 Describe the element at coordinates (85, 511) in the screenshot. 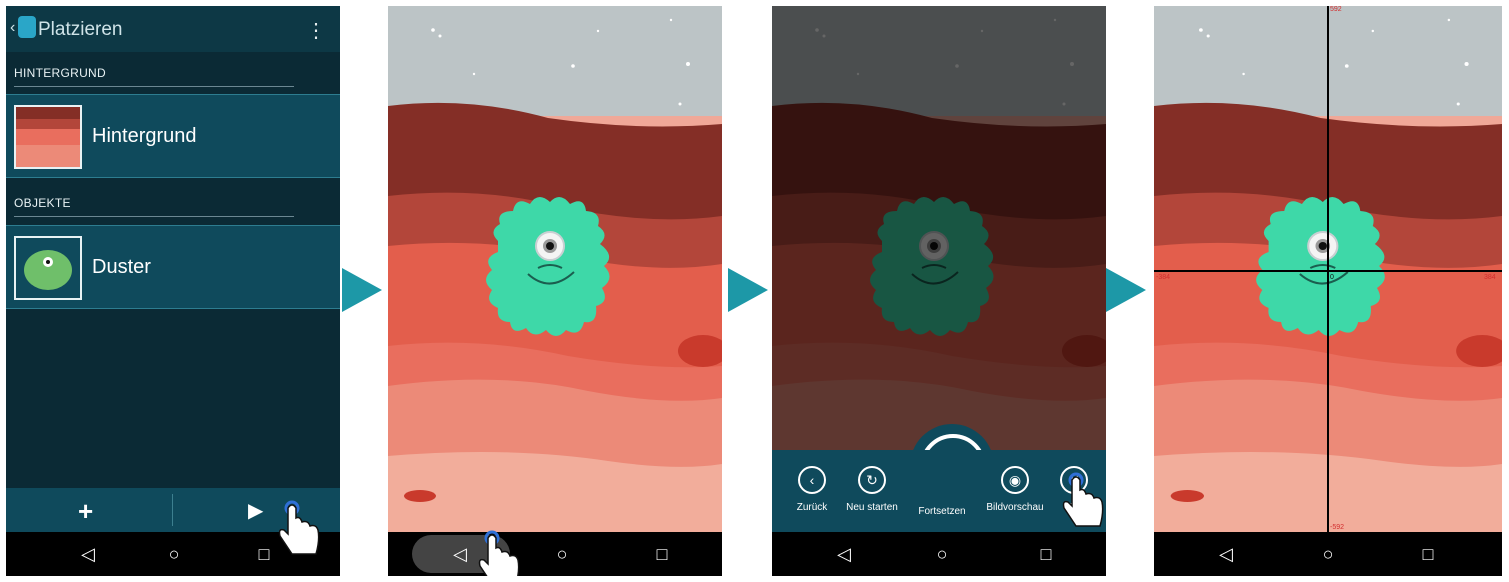

I see `plus-icon: +` at that location.